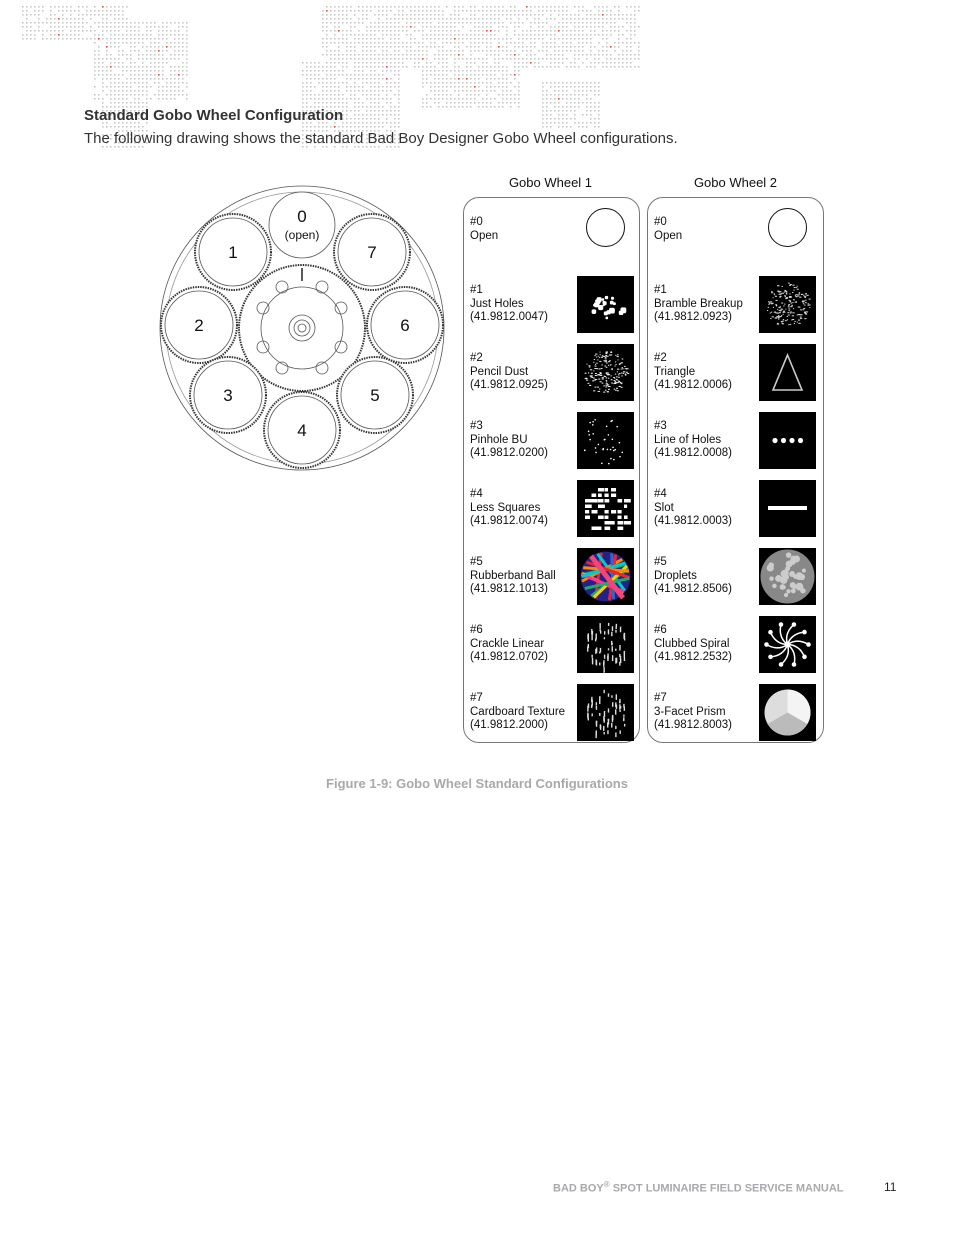 The height and width of the screenshot is (1235, 954). What do you see at coordinates (787, 712) in the screenshot?
I see `gobo-prism-image` at bounding box center [787, 712].